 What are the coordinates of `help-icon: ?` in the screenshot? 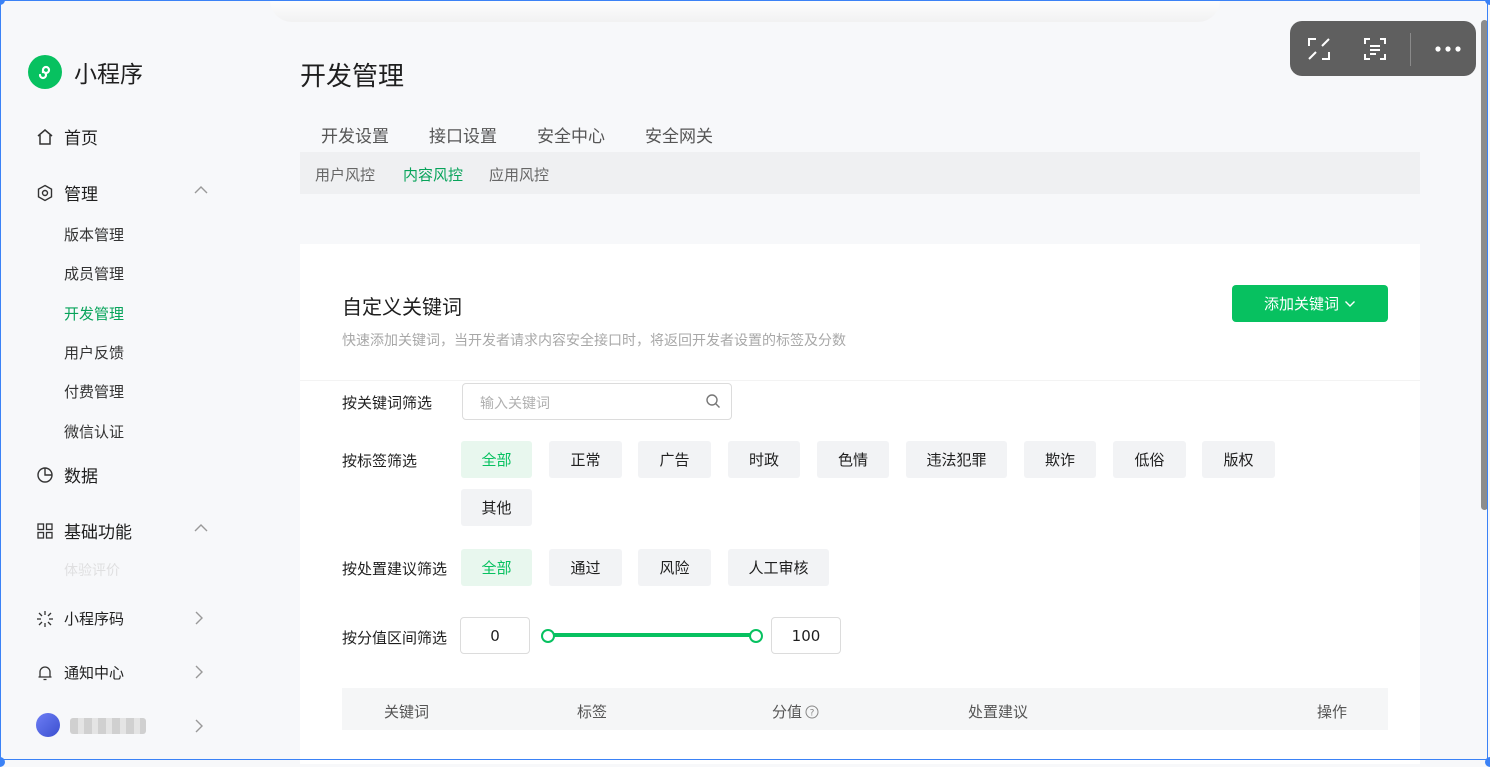 It's located at (812, 712).